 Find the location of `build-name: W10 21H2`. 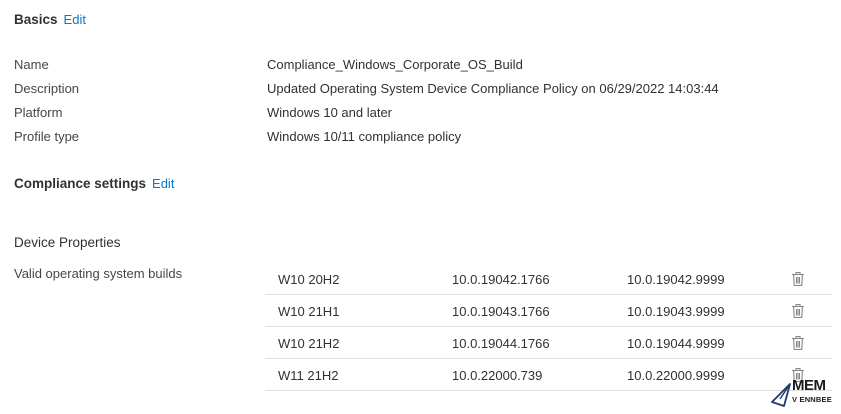

build-name: W10 21H2 is located at coordinates (309, 343).